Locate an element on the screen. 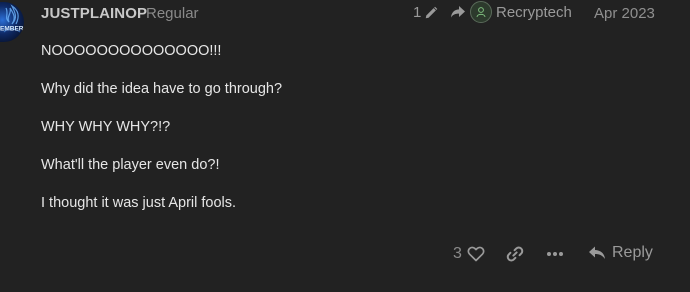  user-title: Regular is located at coordinates (172, 13).